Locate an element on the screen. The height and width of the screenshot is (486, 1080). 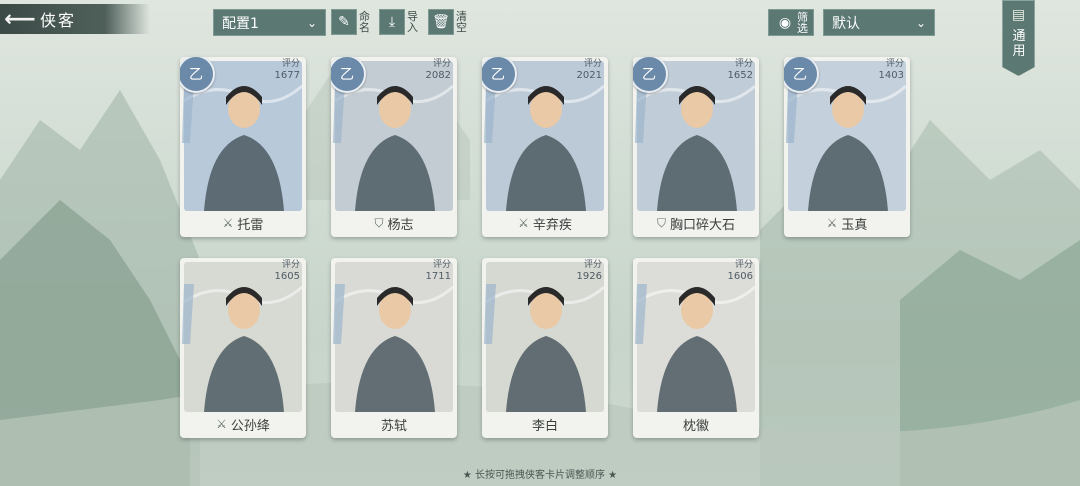
page-title: 侠客 is located at coordinates (58, 20).